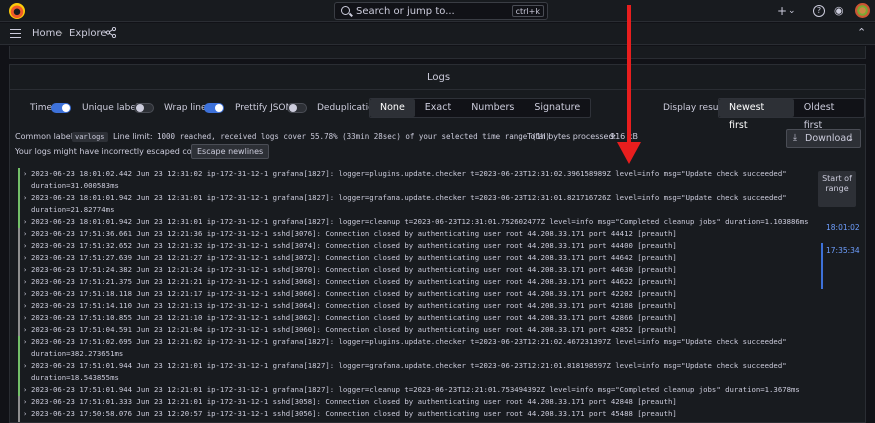 The width and height of the screenshot is (875, 423). What do you see at coordinates (822, 266) in the screenshot?
I see `range-indicator` at bounding box center [822, 266].